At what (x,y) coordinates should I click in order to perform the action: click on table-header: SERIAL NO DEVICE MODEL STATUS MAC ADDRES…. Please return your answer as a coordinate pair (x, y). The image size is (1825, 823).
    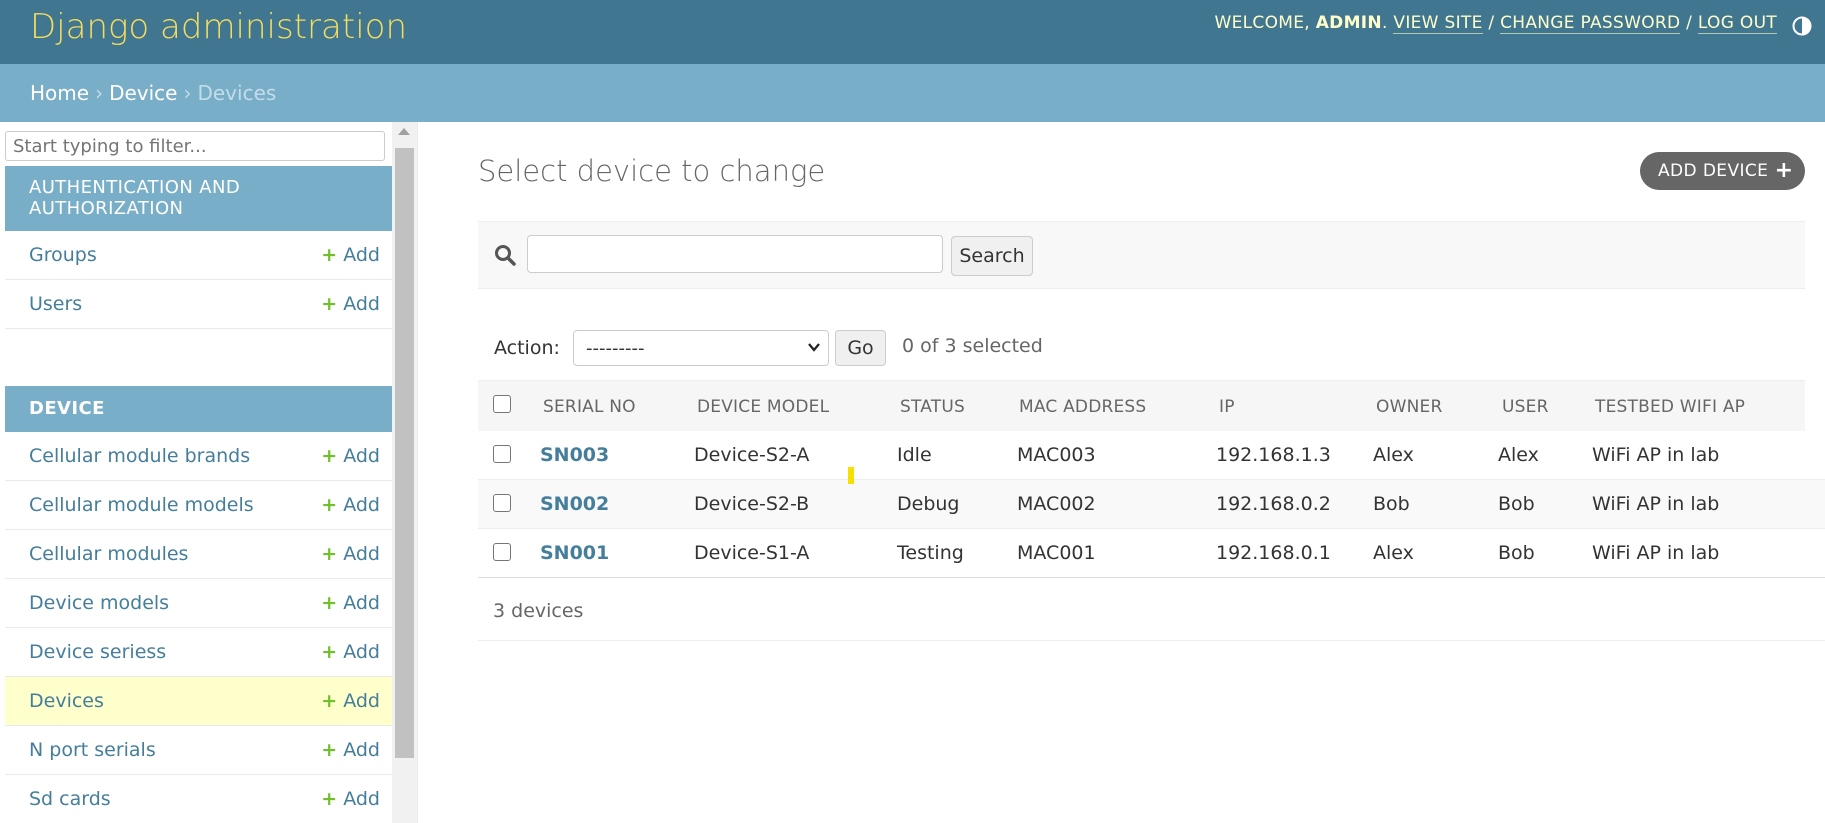
    Looking at the image, I should click on (1141, 406).